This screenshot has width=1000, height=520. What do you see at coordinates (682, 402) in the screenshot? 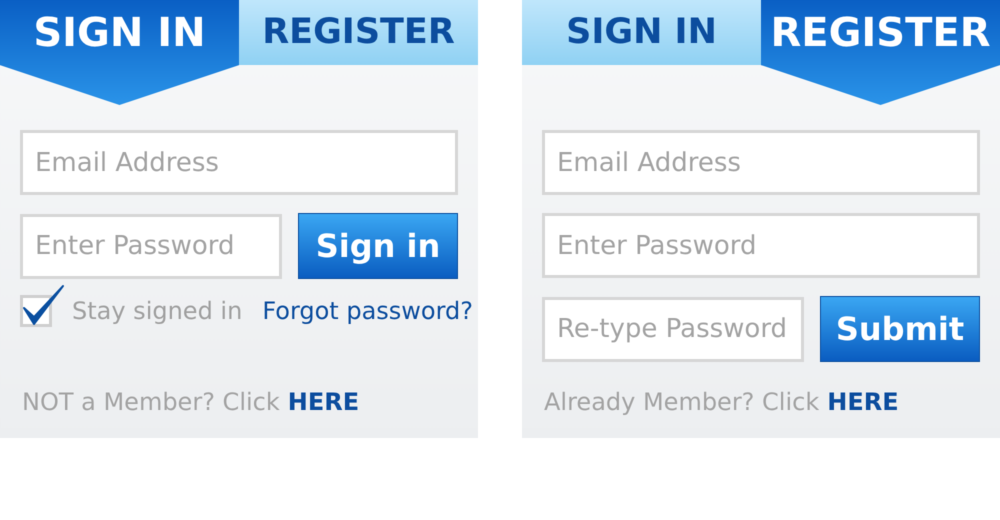
I see `footer-text: Already Member? Click` at bounding box center [682, 402].